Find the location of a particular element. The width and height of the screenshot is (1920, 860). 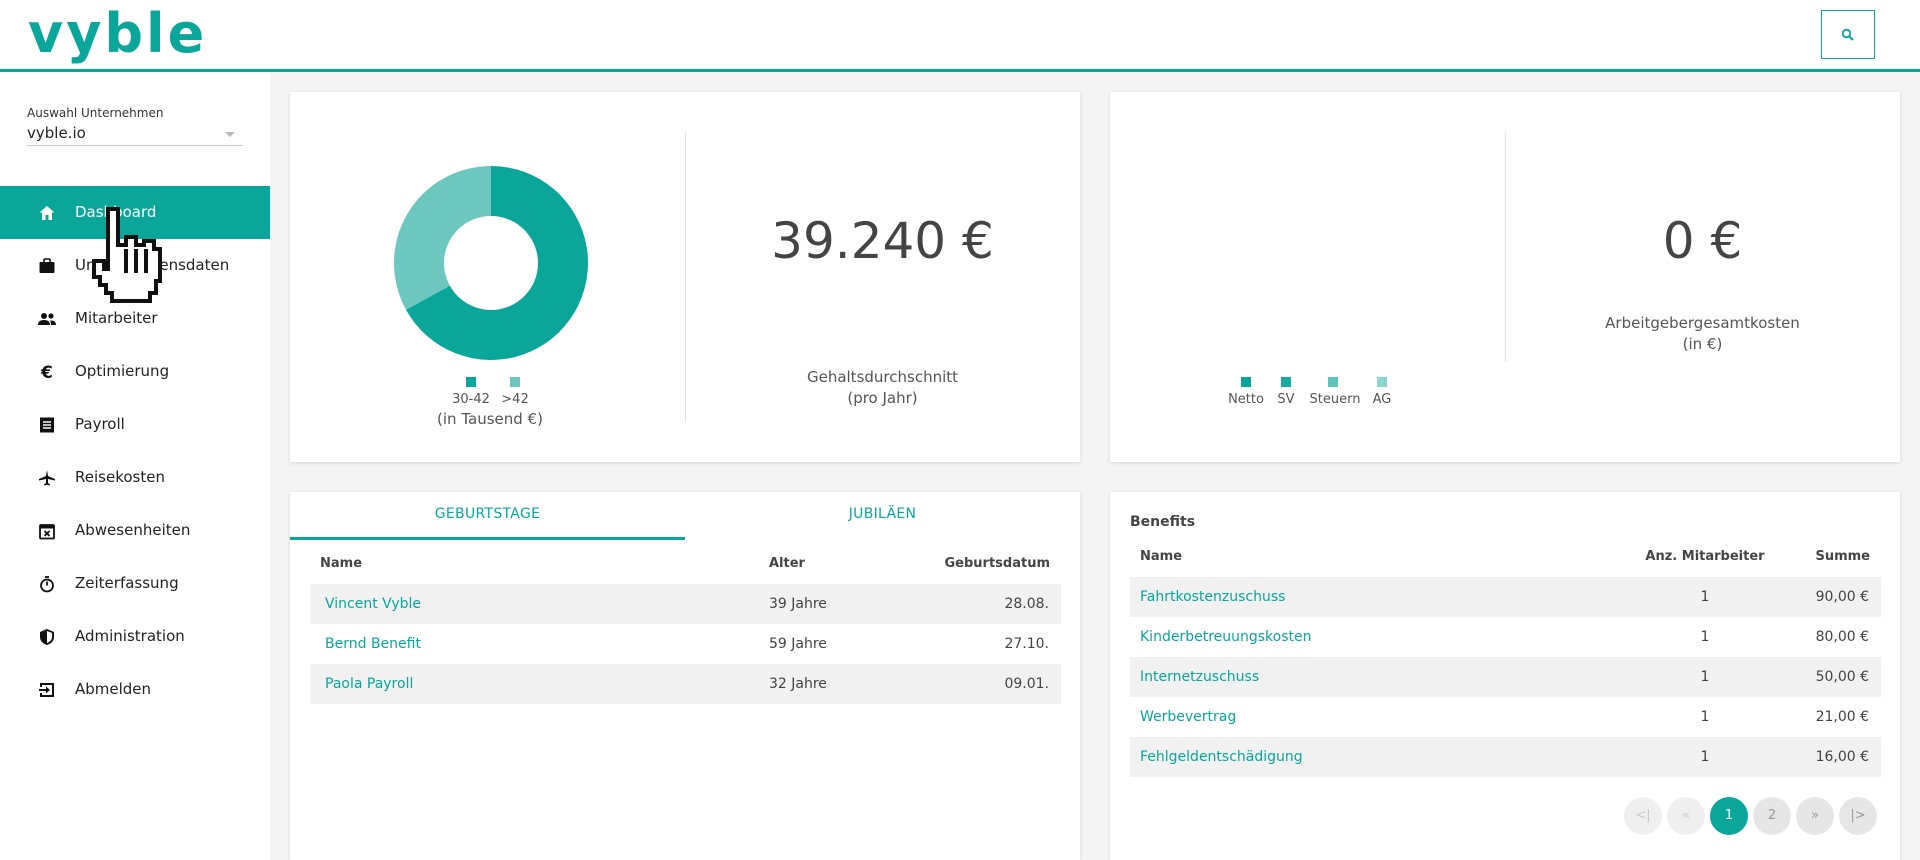

events-tabs: GEBURTSTAGE JUBILÄEN is located at coordinates (685, 516).